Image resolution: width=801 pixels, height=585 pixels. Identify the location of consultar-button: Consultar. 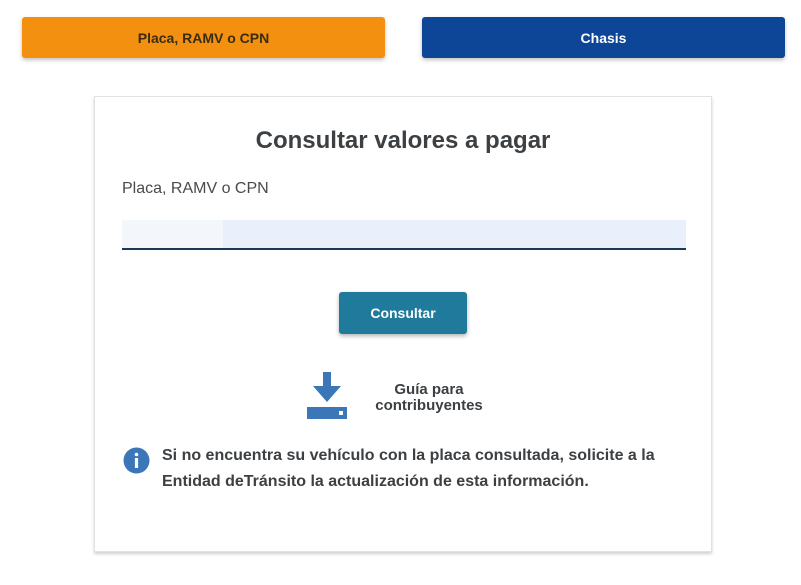
(403, 313).